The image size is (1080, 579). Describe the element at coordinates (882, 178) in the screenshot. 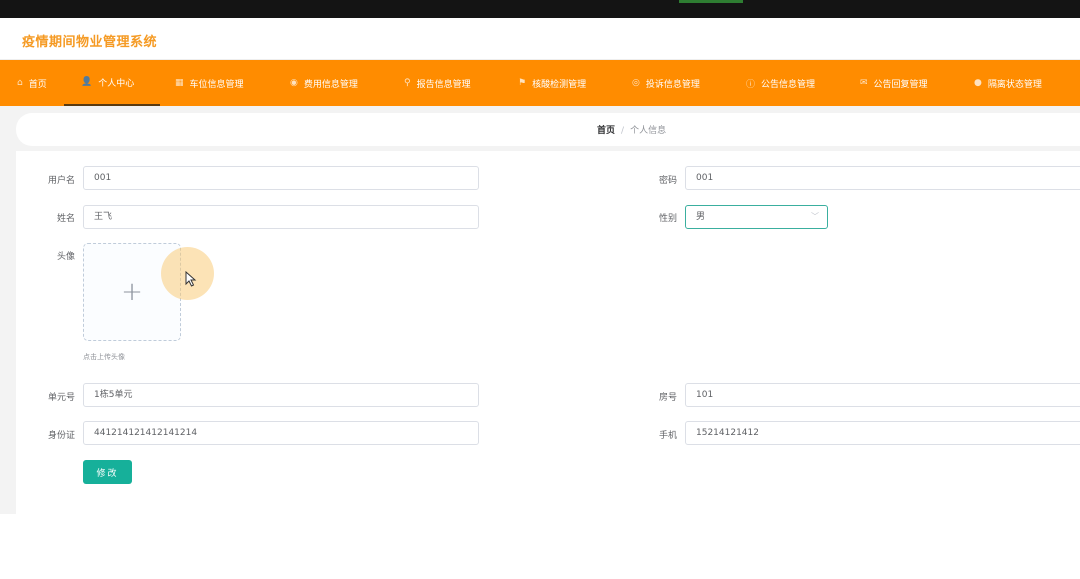

I see `password-field: 001` at that location.